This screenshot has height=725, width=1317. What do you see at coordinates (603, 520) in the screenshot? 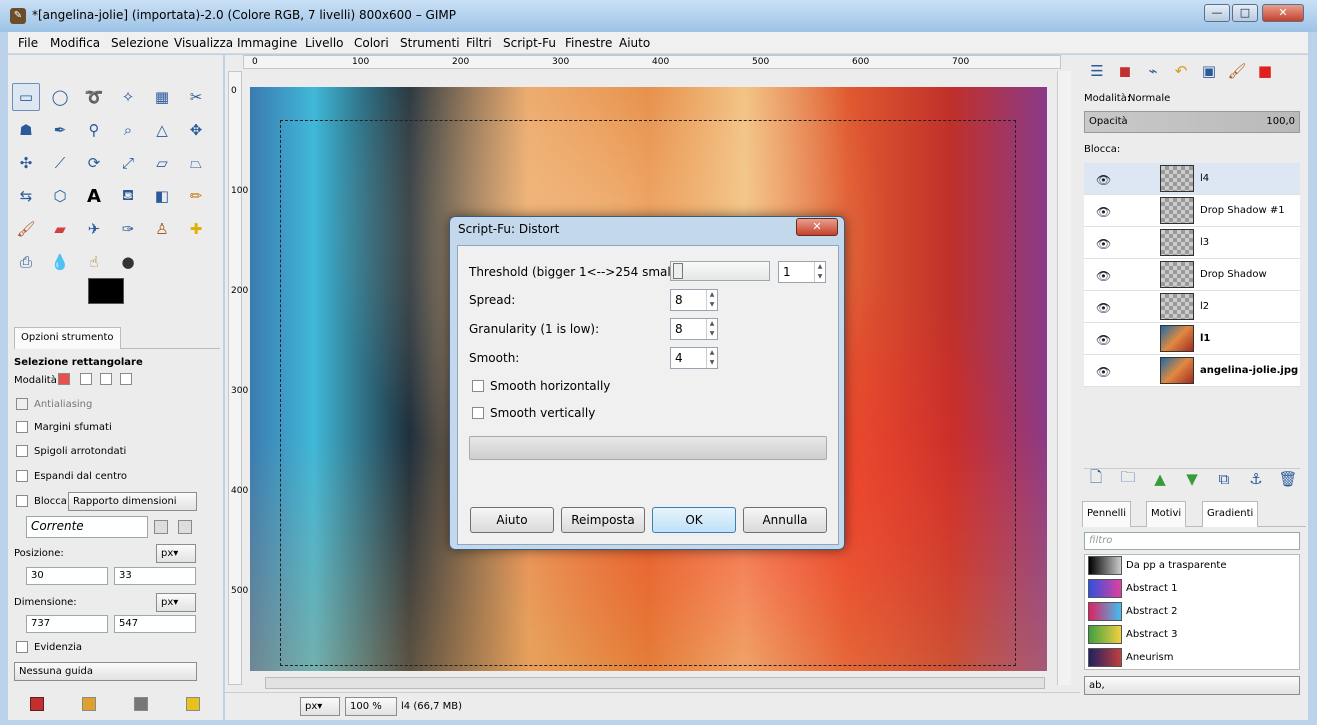
I see `reset-button: Reimposta` at bounding box center [603, 520].